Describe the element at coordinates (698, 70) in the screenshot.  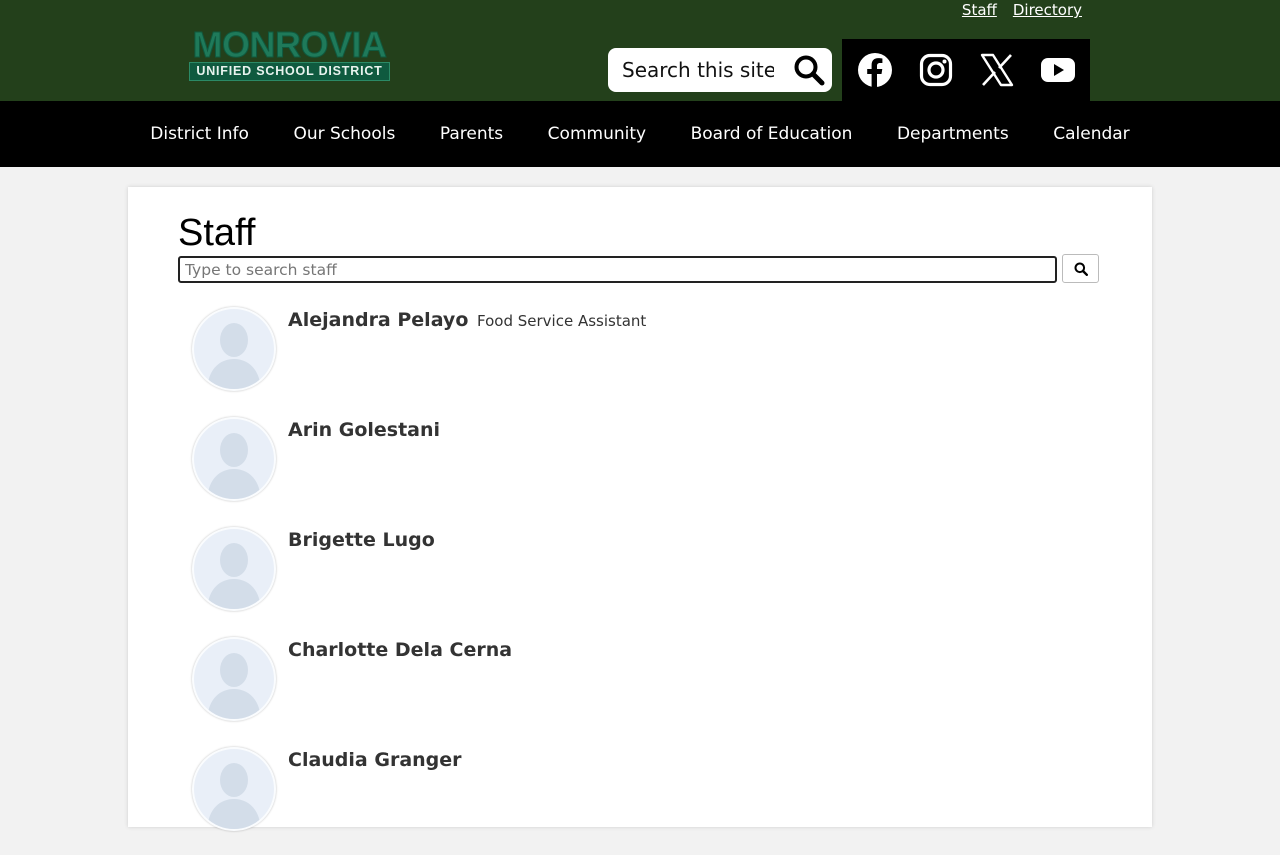
I see `site-search-input` at that location.